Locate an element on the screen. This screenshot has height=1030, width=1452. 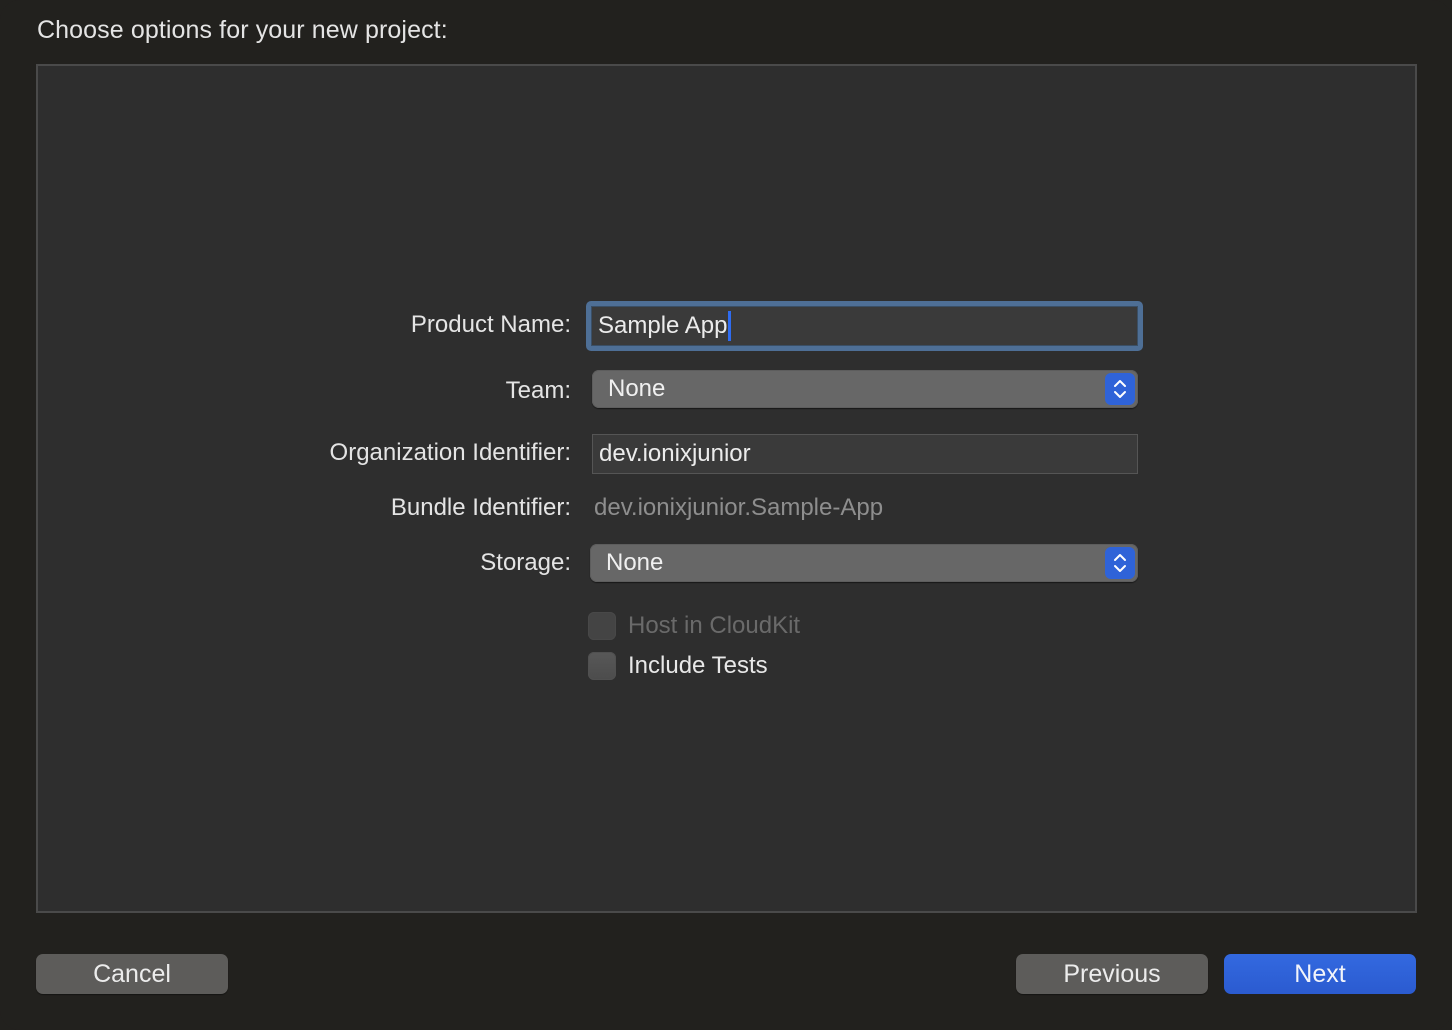
include-tests-label: Include Tests is located at coordinates (698, 666).